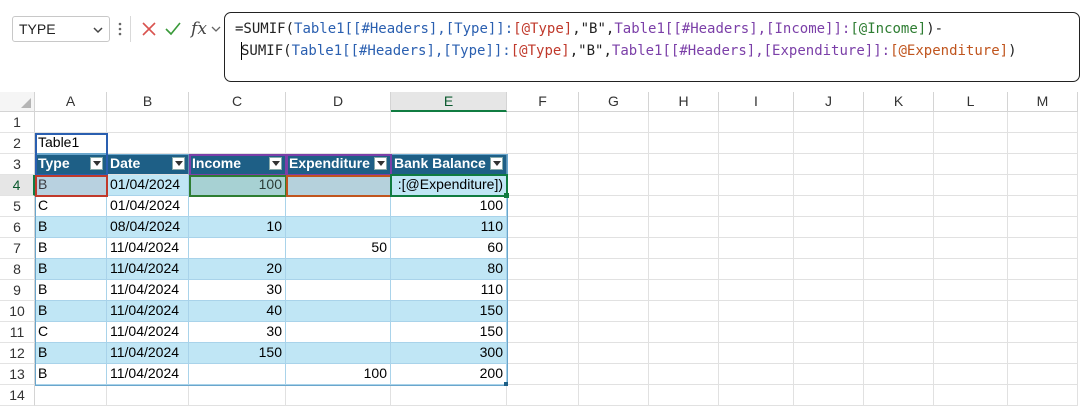  I want to click on table-cell: 08/04/2024, so click(148, 227).